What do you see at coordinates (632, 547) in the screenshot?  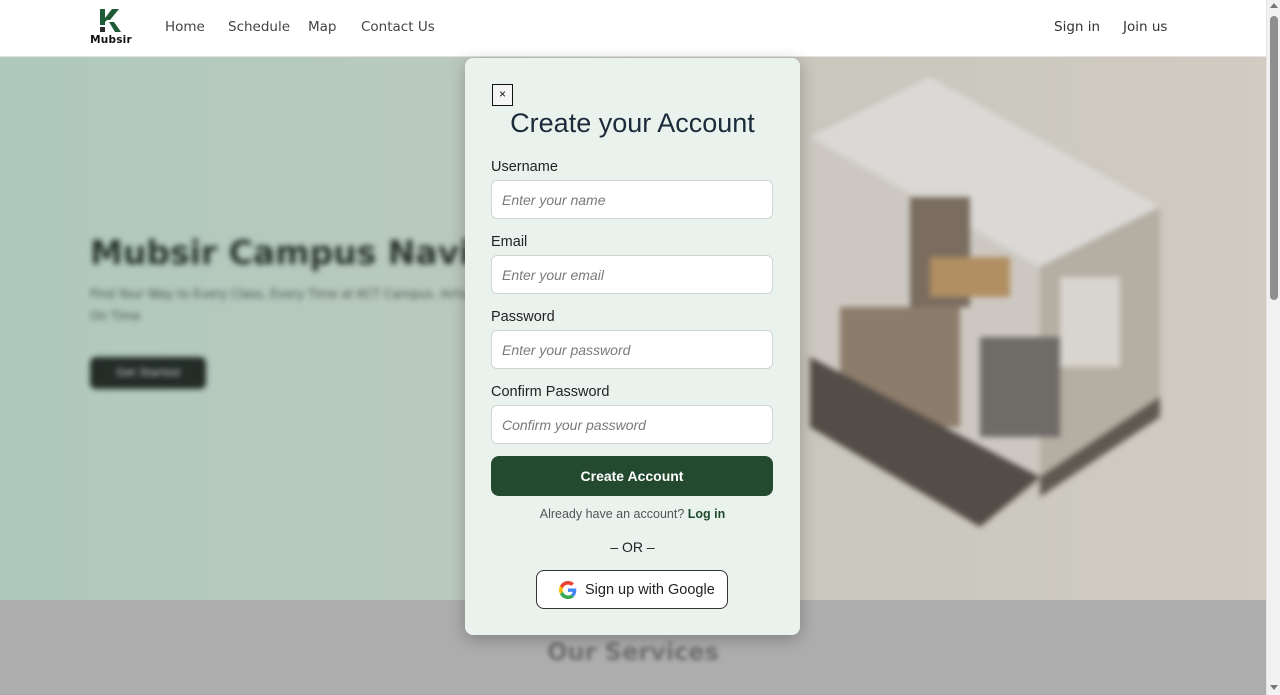 I see `or-divider: – OR –` at bounding box center [632, 547].